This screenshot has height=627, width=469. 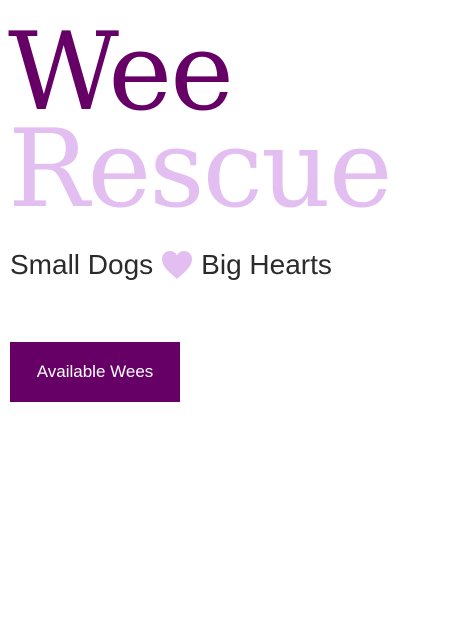 What do you see at coordinates (95, 372) in the screenshot?
I see `available-wees-button: Available Wees` at bounding box center [95, 372].